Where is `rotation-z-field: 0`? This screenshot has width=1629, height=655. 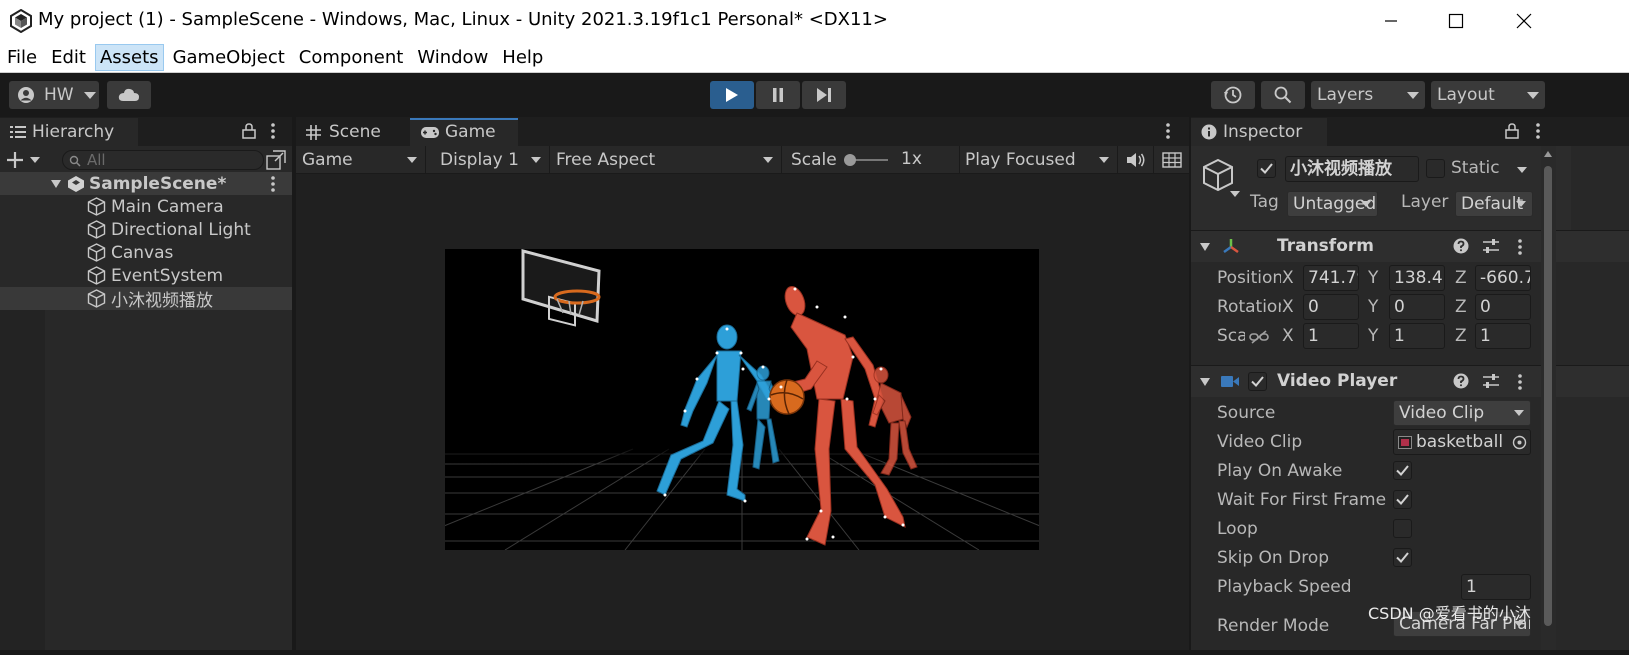
rotation-z-field: 0 is located at coordinates (1503, 307).